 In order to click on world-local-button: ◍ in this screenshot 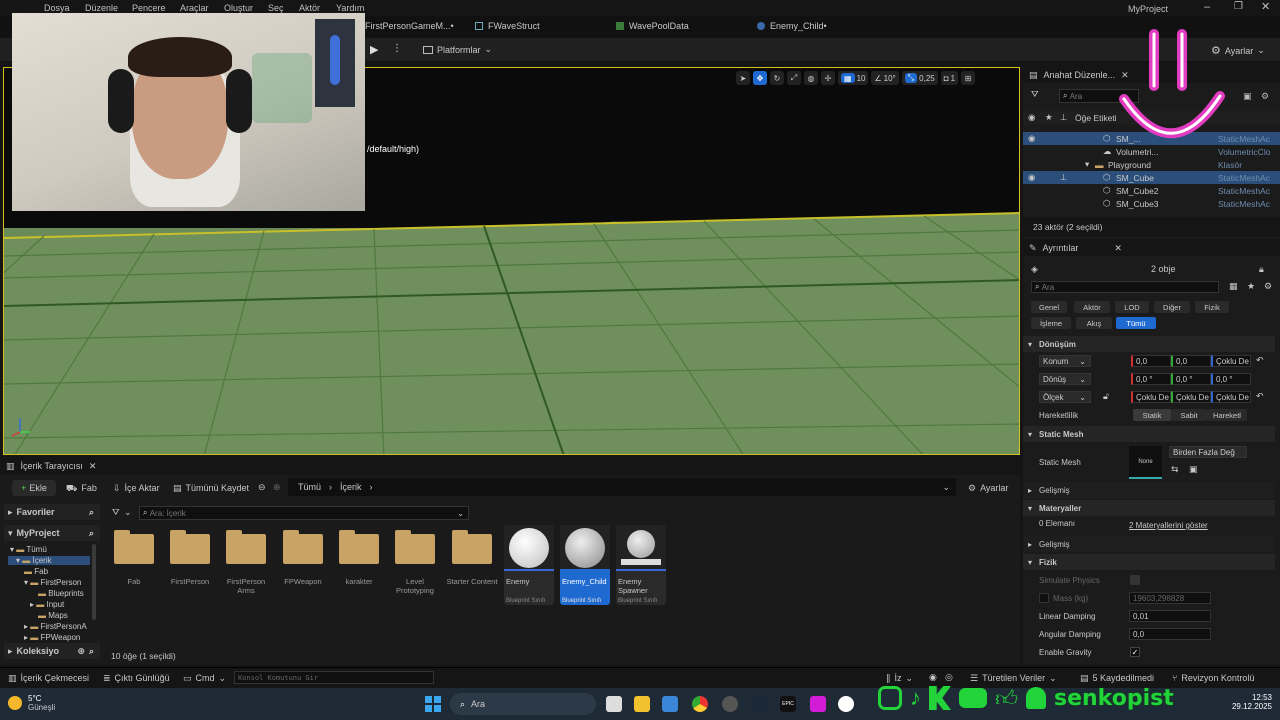, I will do `click(811, 78)`.